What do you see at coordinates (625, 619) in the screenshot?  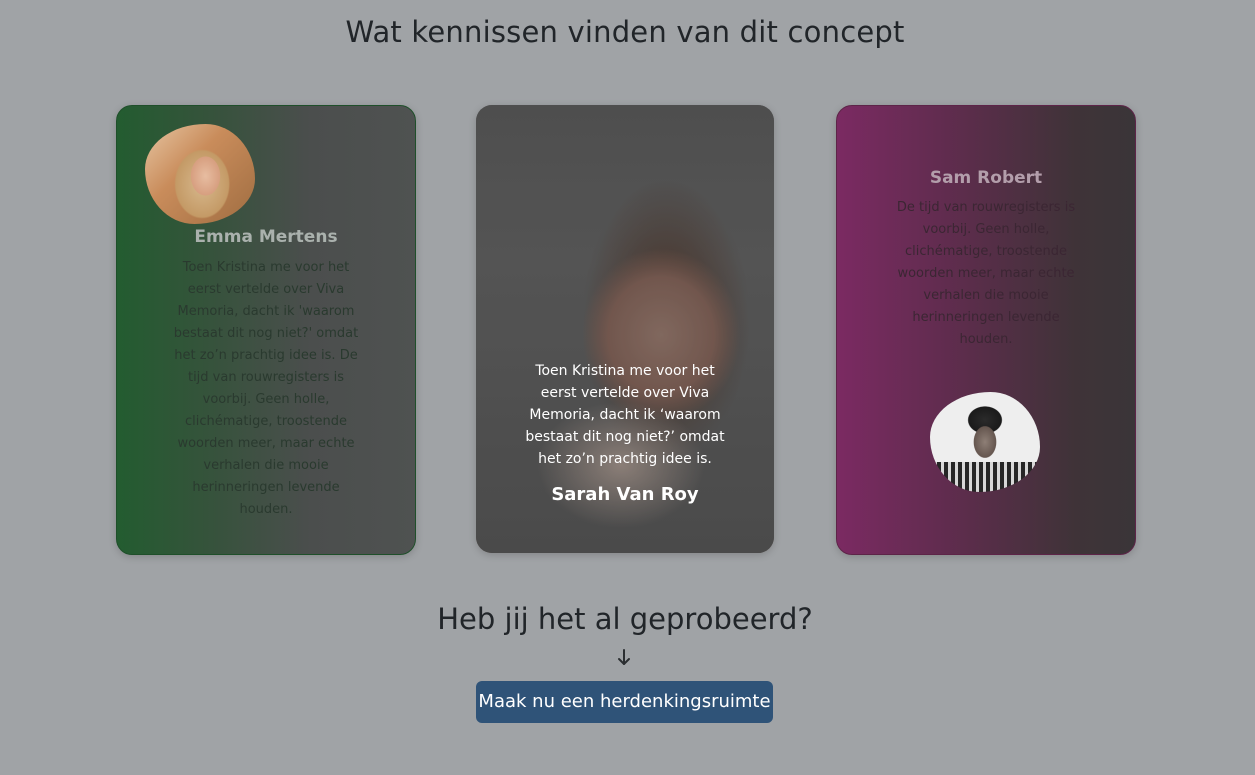 I see `cta-title: Heb jij het al geprobeerd?` at bounding box center [625, 619].